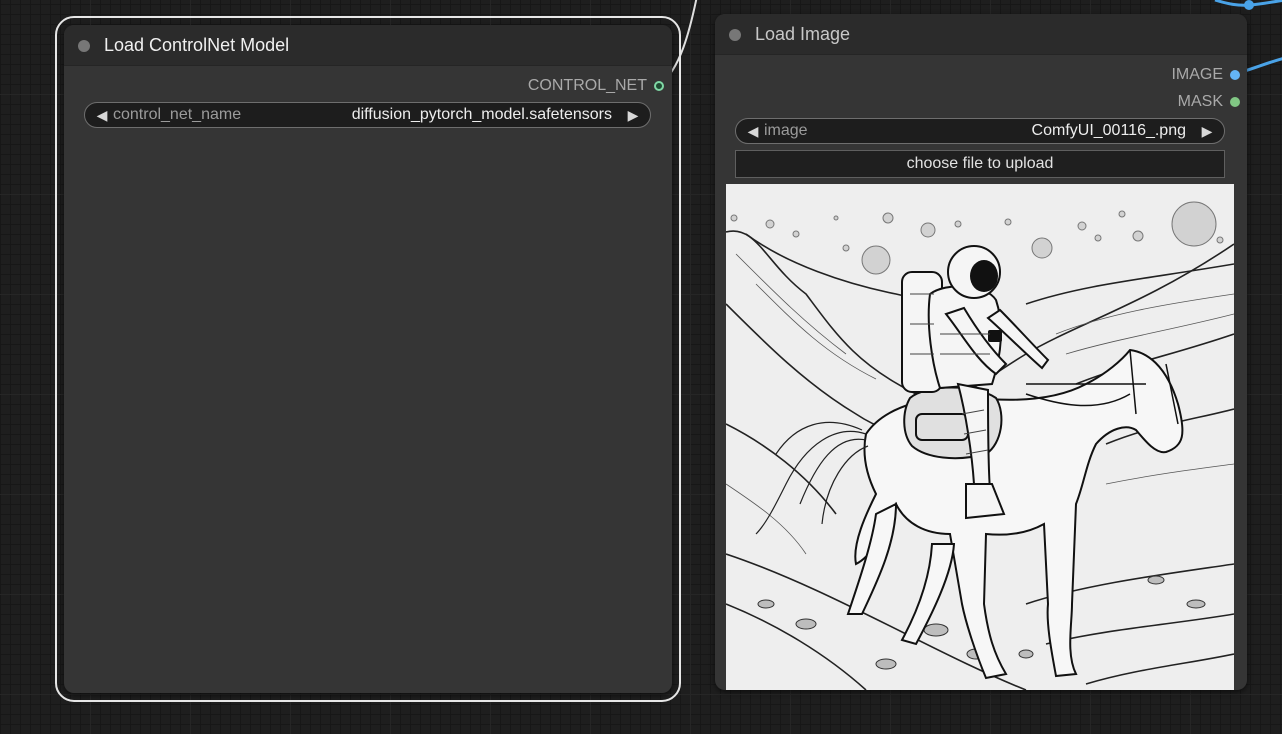 The height and width of the screenshot is (734, 1282). What do you see at coordinates (803, 34) in the screenshot?
I see `node-title: Load Image` at bounding box center [803, 34].